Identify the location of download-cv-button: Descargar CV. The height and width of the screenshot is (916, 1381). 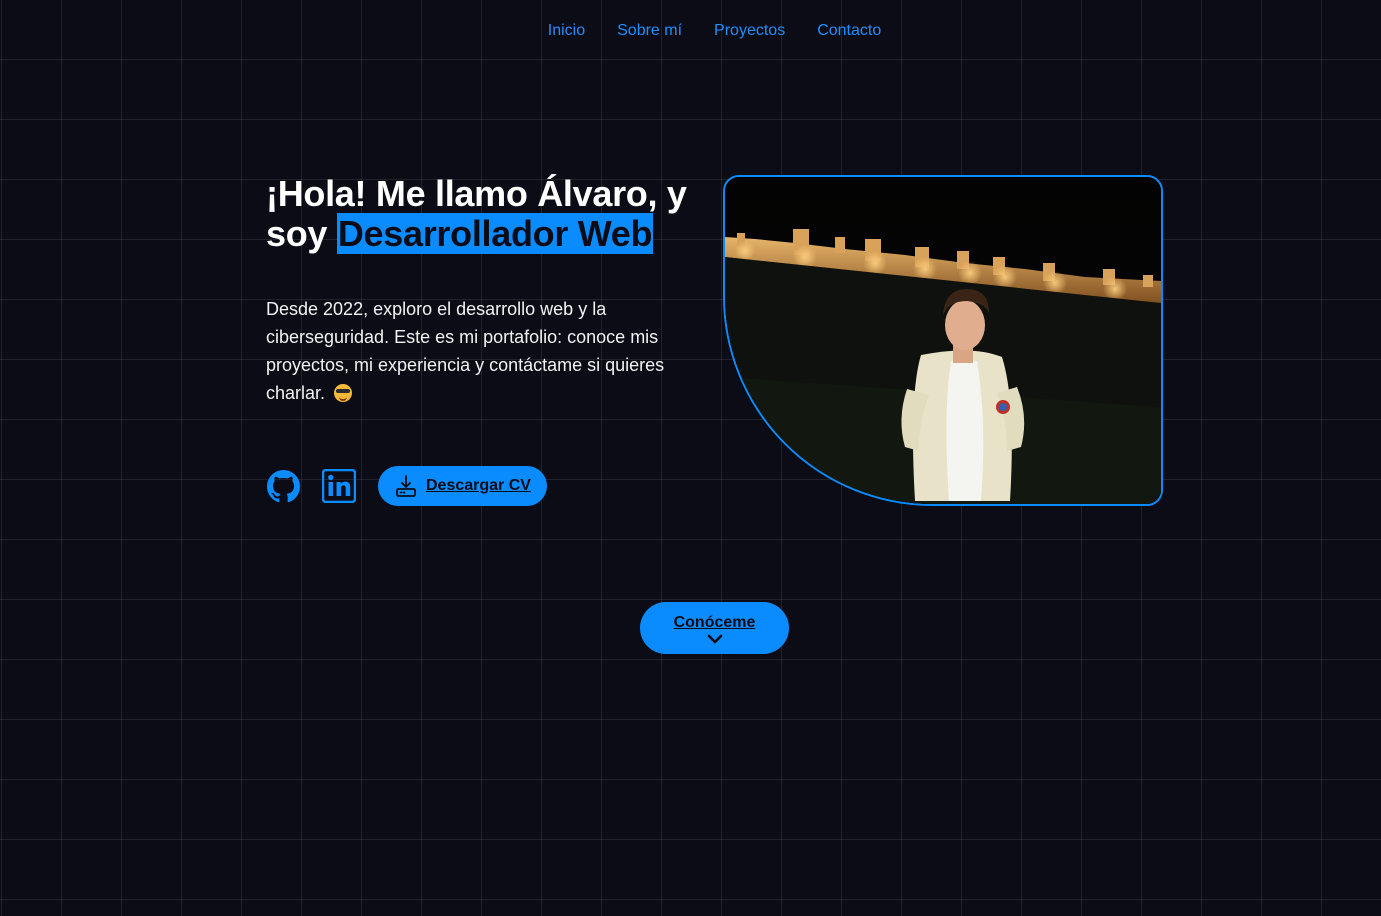
(462, 486).